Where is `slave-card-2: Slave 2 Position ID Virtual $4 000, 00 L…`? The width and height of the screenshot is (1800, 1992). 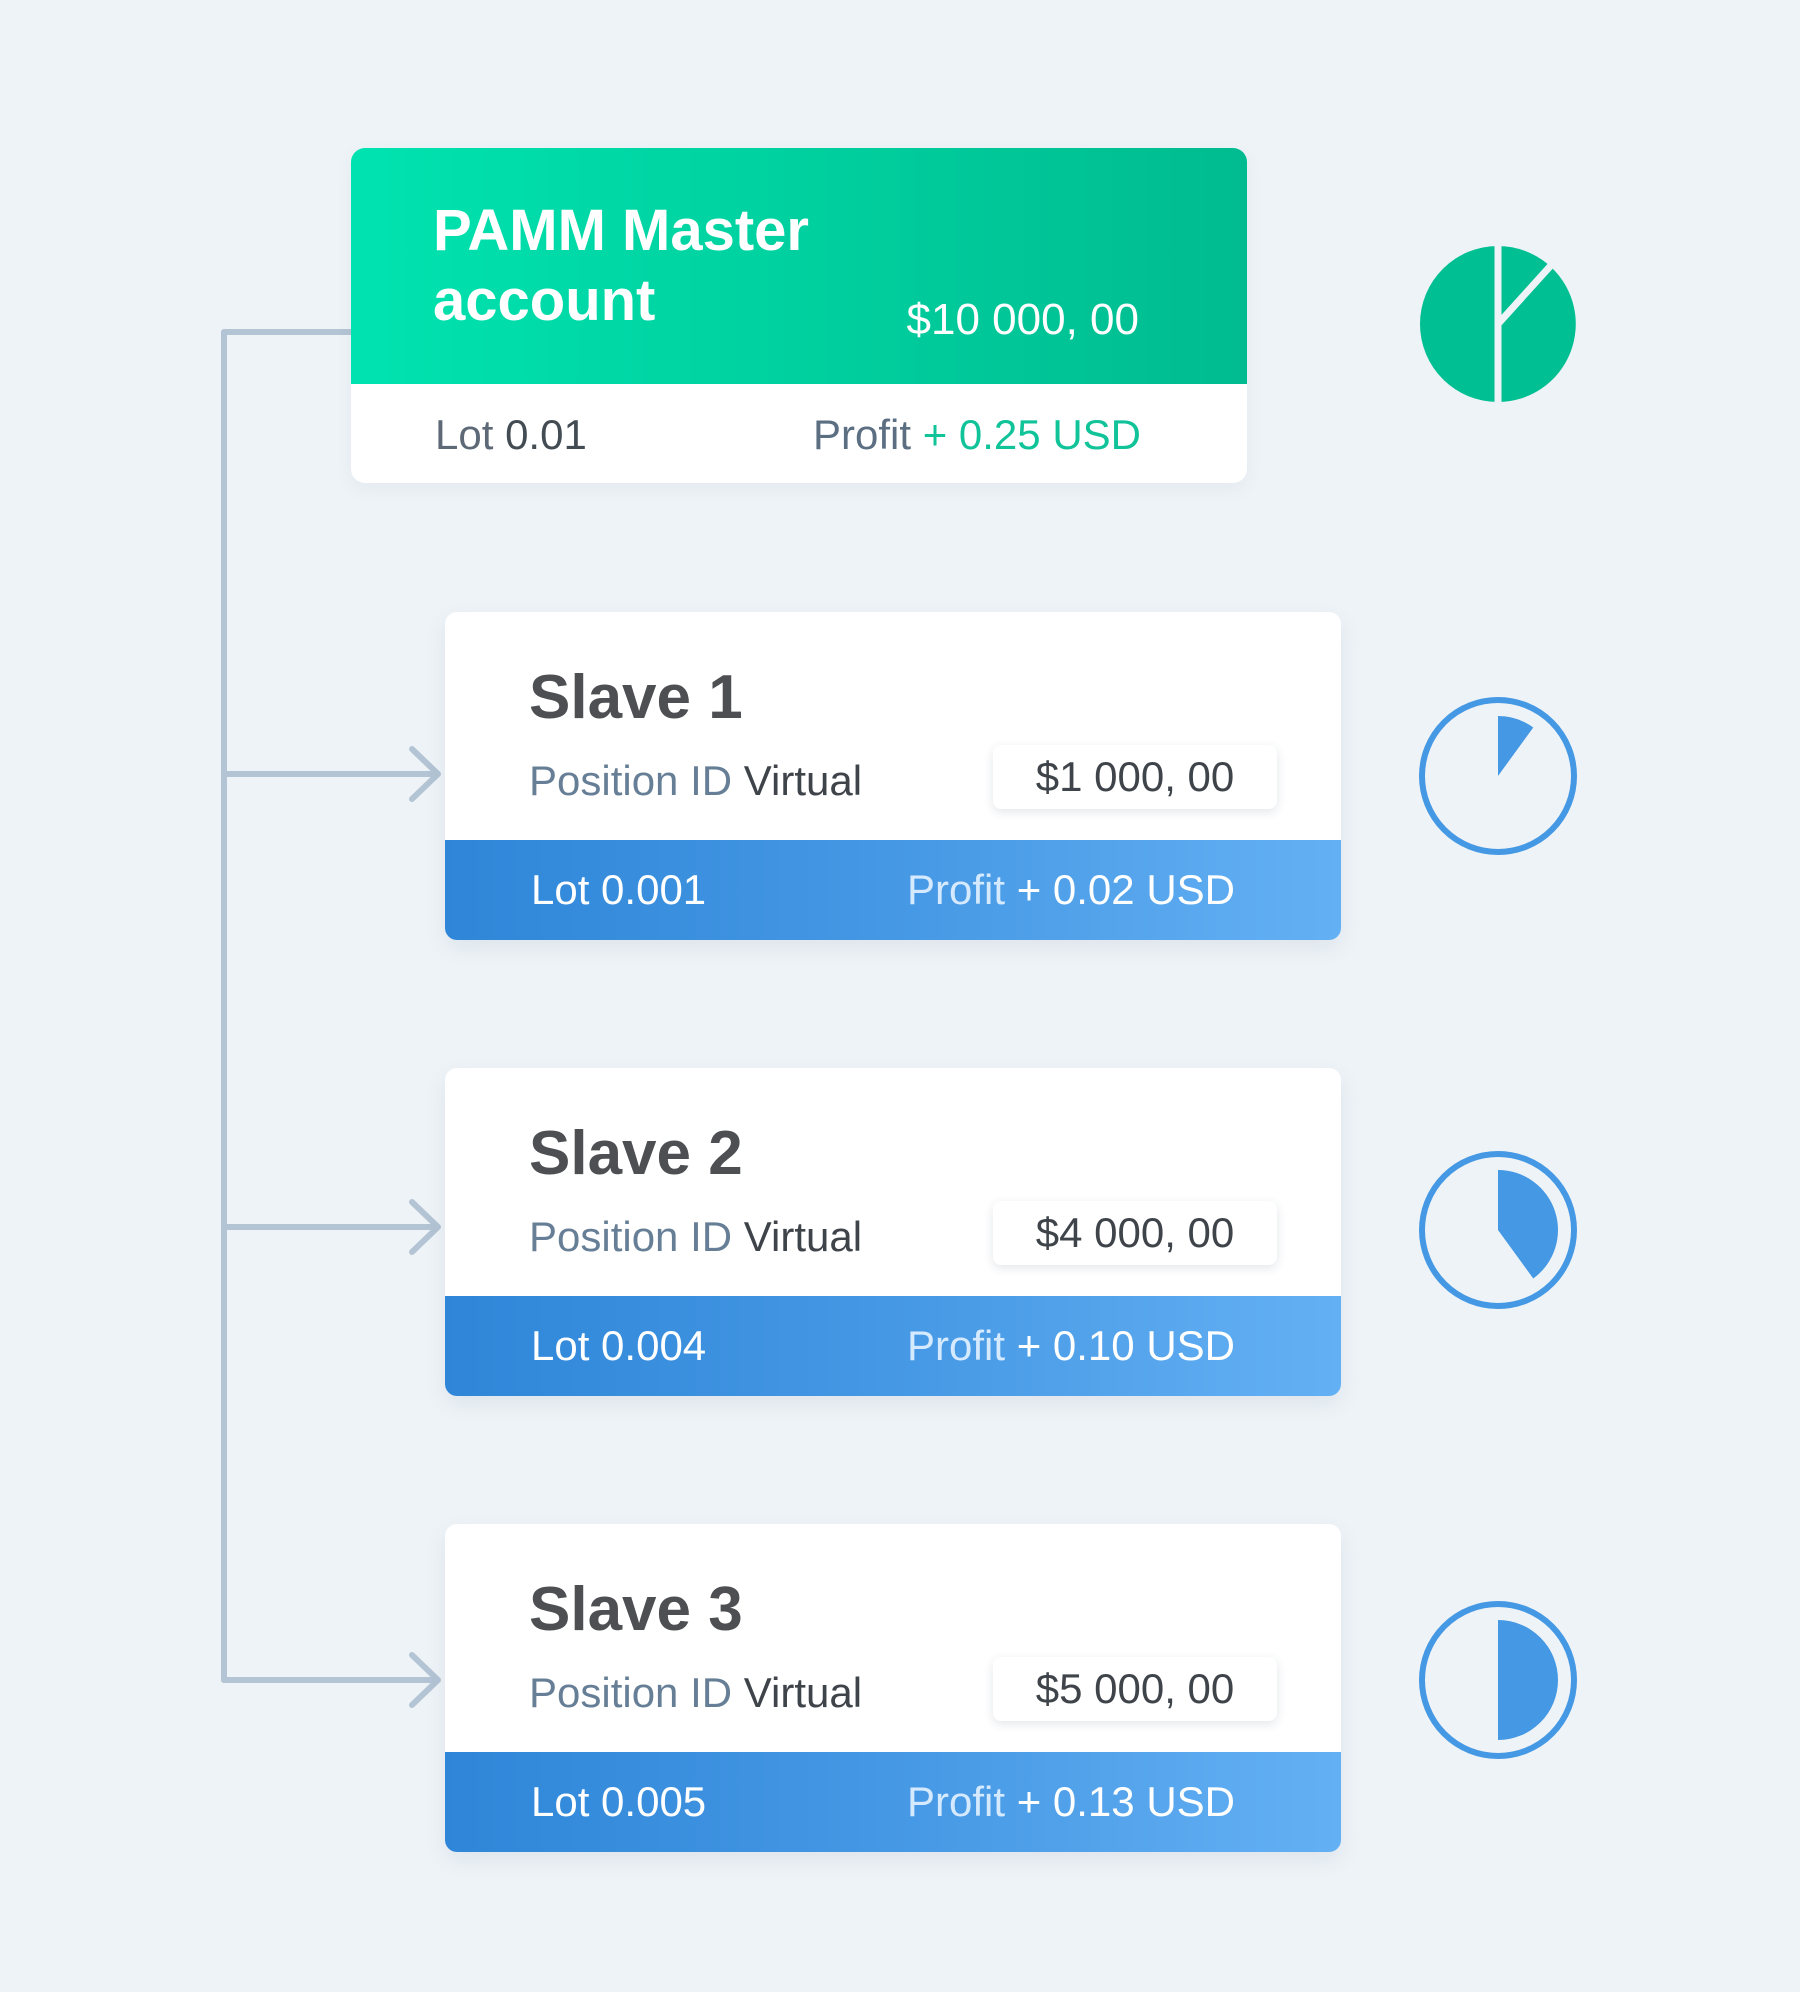
slave-card-2: Slave 2 Position ID Virtual $4 000, 00 L… is located at coordinates (893, 1232).